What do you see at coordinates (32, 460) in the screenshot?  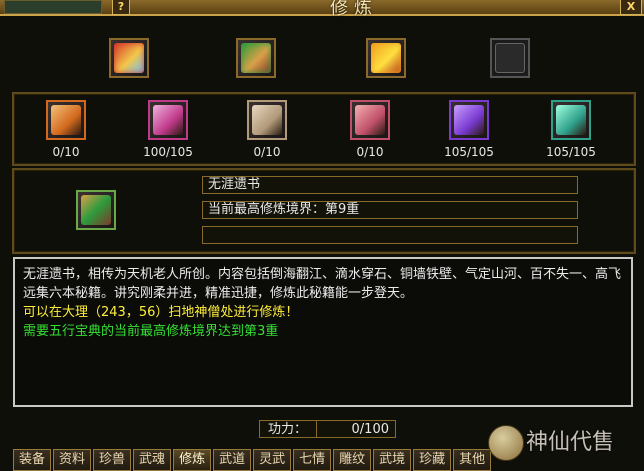 I see `tab-0: 装备` at bounding box center [32, 460].